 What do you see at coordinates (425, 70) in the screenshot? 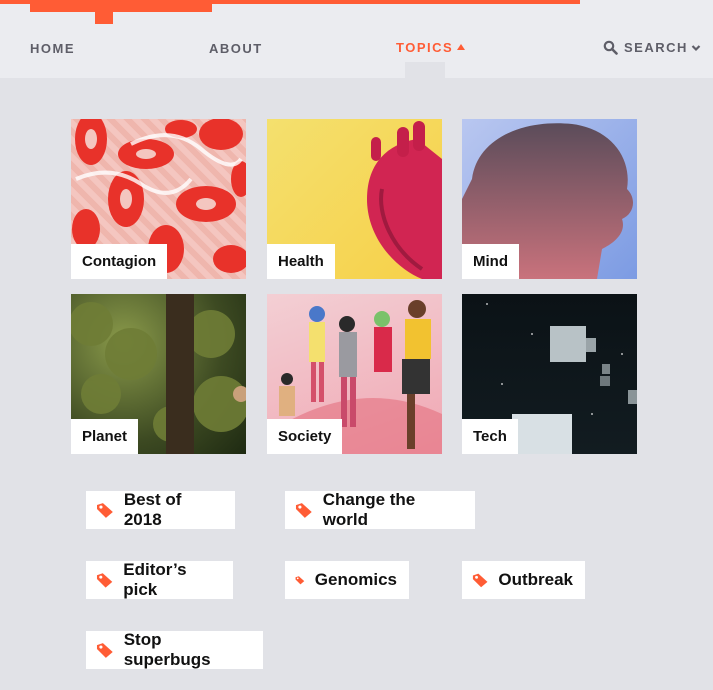
I see `topics-tab-indicator` at bounding box center [425, 70].